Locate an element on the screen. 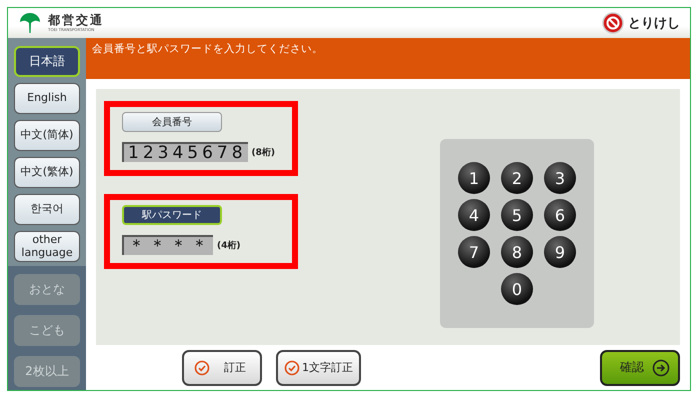 The height and width of the screenshot is (400, 700). number-key: 7 is located at coordinates (474, 252).